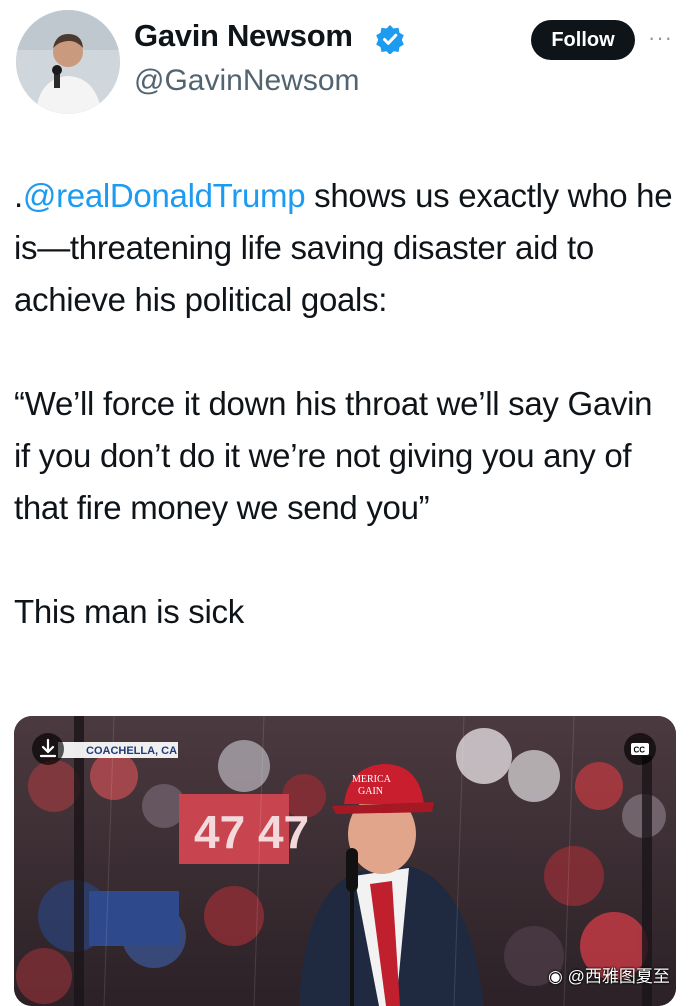  What do you see at coordinates (555, 976) in the screenshot?
I see `weibo-icon: ◉` at bounding box center [555, 976].